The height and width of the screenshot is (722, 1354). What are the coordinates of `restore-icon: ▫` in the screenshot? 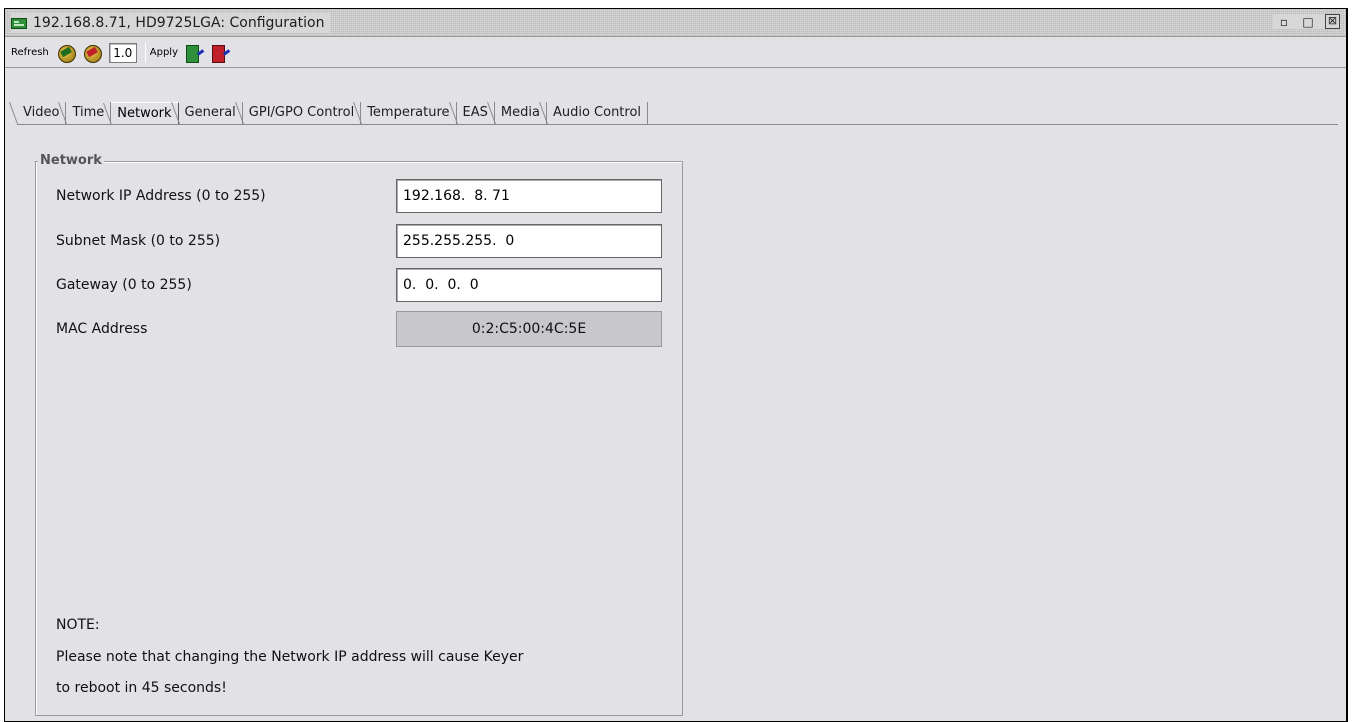 It's located at (1284, 22).